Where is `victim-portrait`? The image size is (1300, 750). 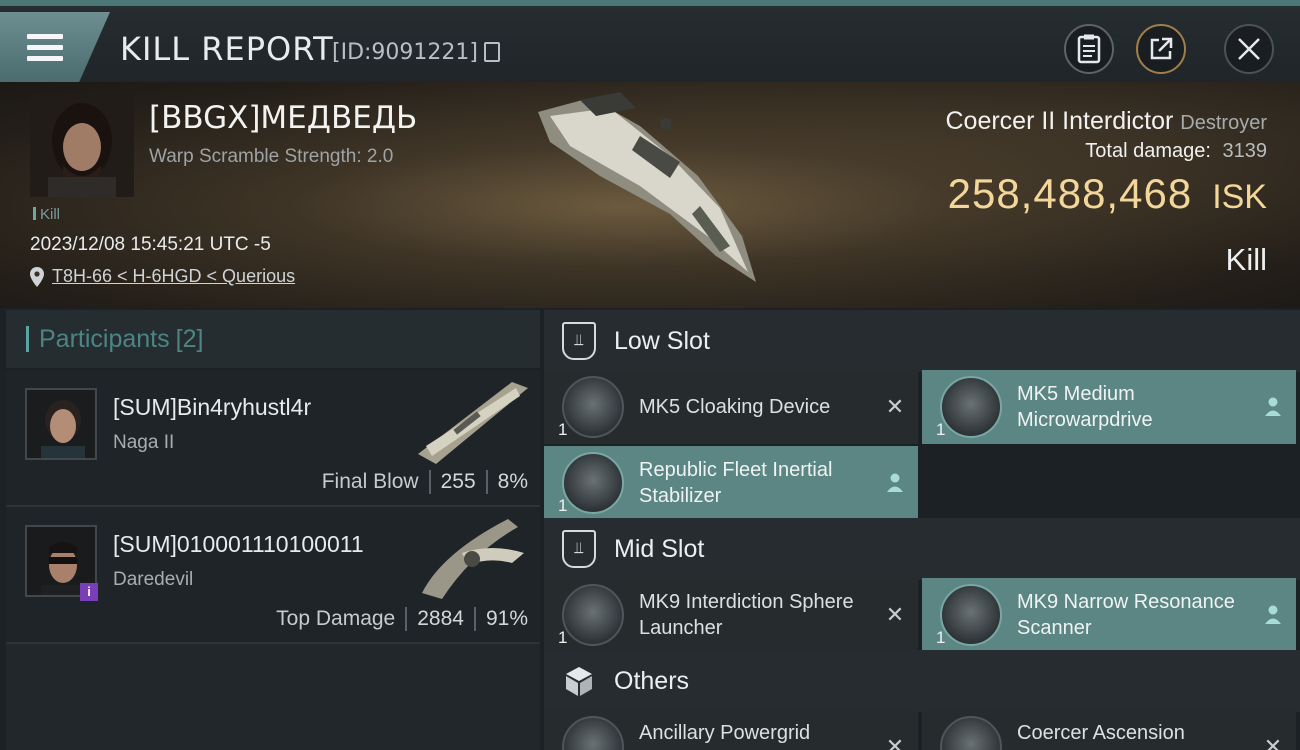 victim-portrait is located at coordinates (82, 146).